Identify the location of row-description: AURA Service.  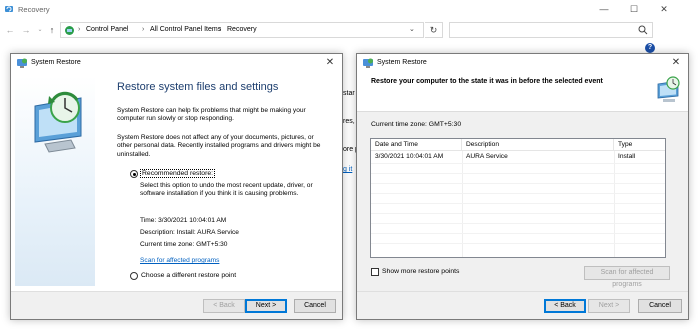
(487, 156).